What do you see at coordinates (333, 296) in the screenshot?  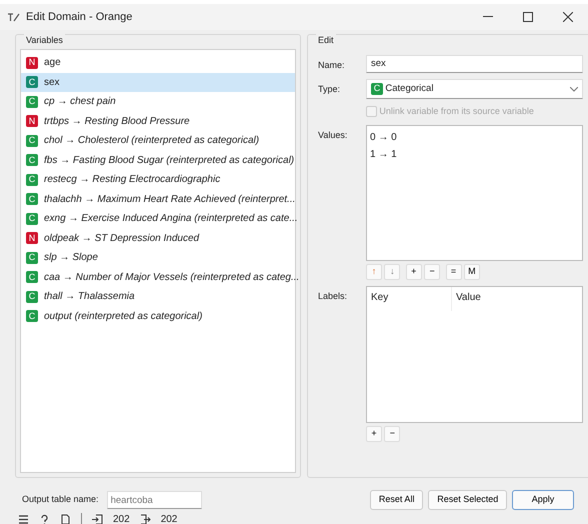 I see `field-label: Labels:` at bounding box center [333, 296].